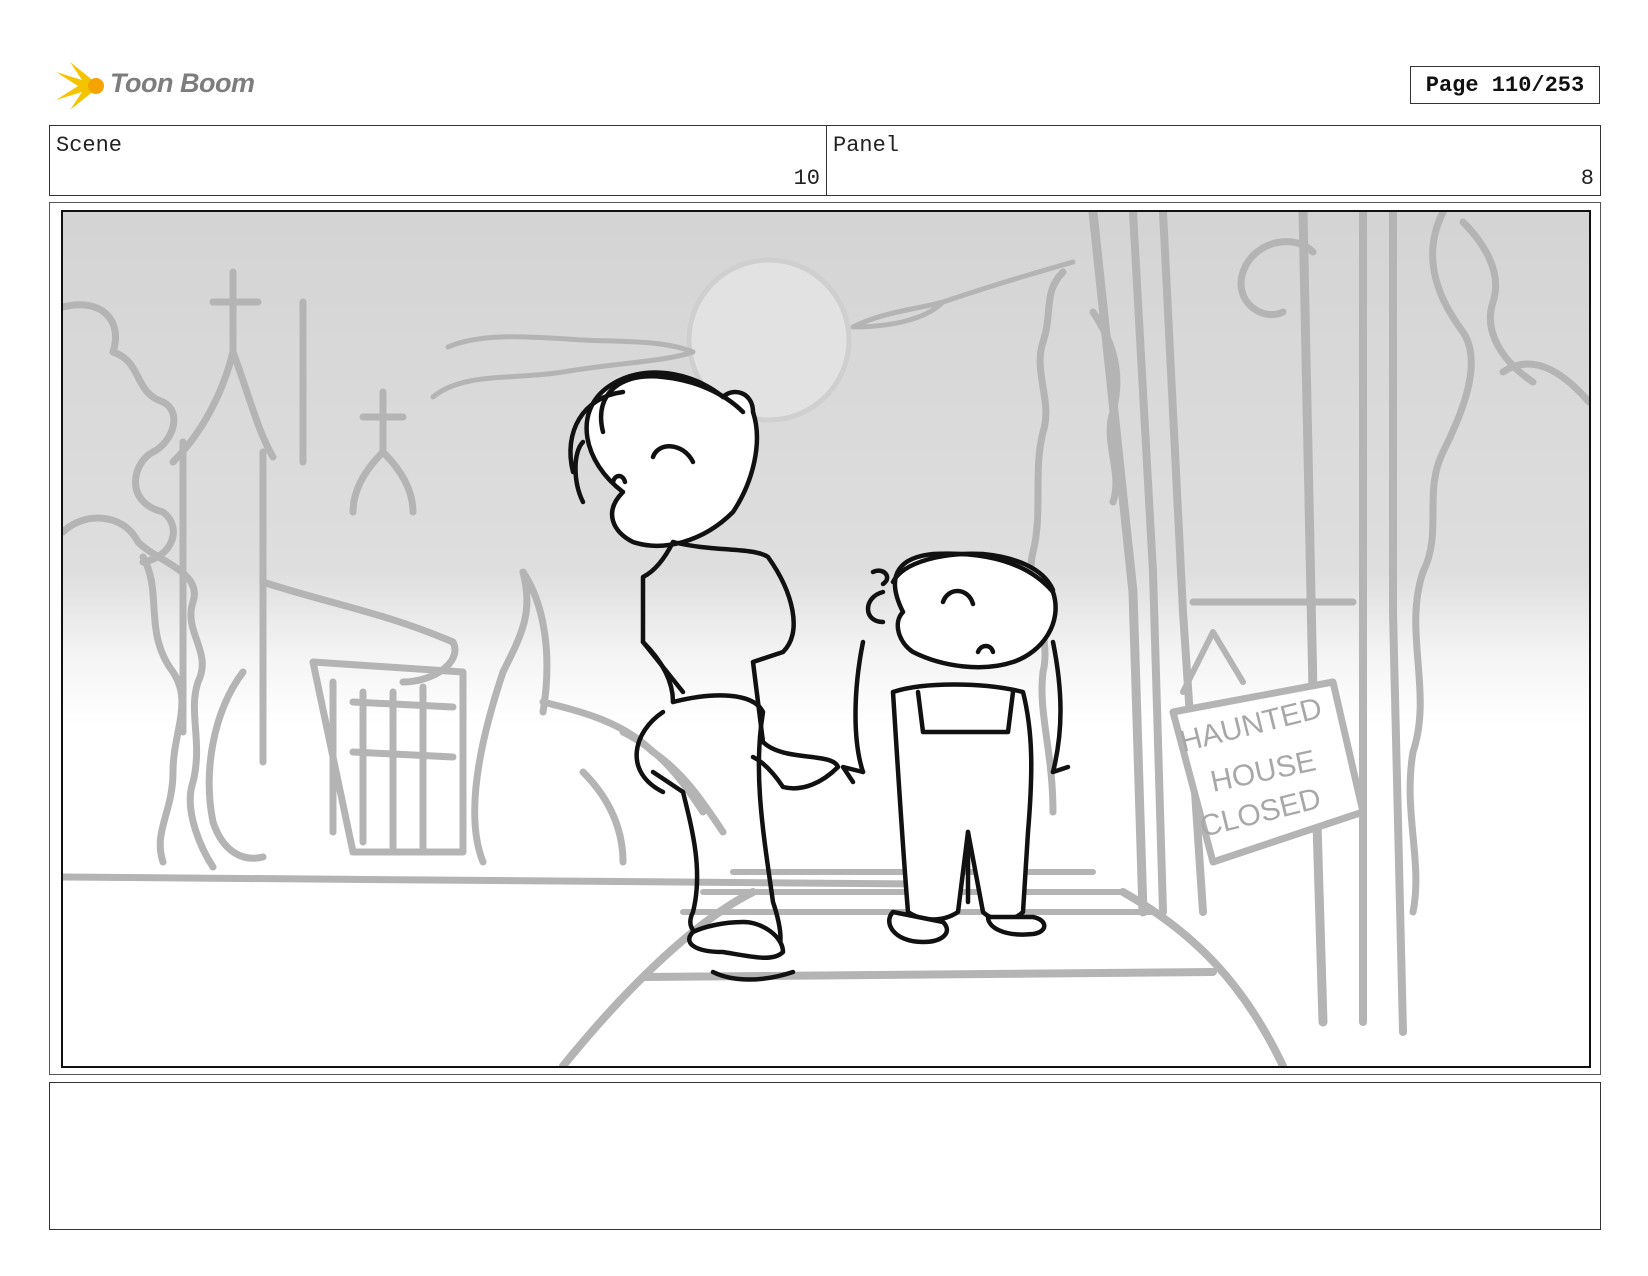  Describe the element at coordinates (866, 145) in the screenshot. I see `panel-label: Panel` at that location.